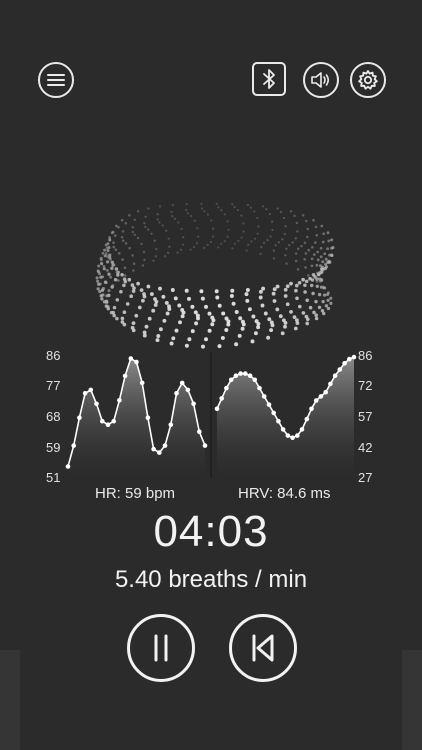  Describe the element at coordinates (368, 80) in the screenshot. I see `settings-button` at that location.